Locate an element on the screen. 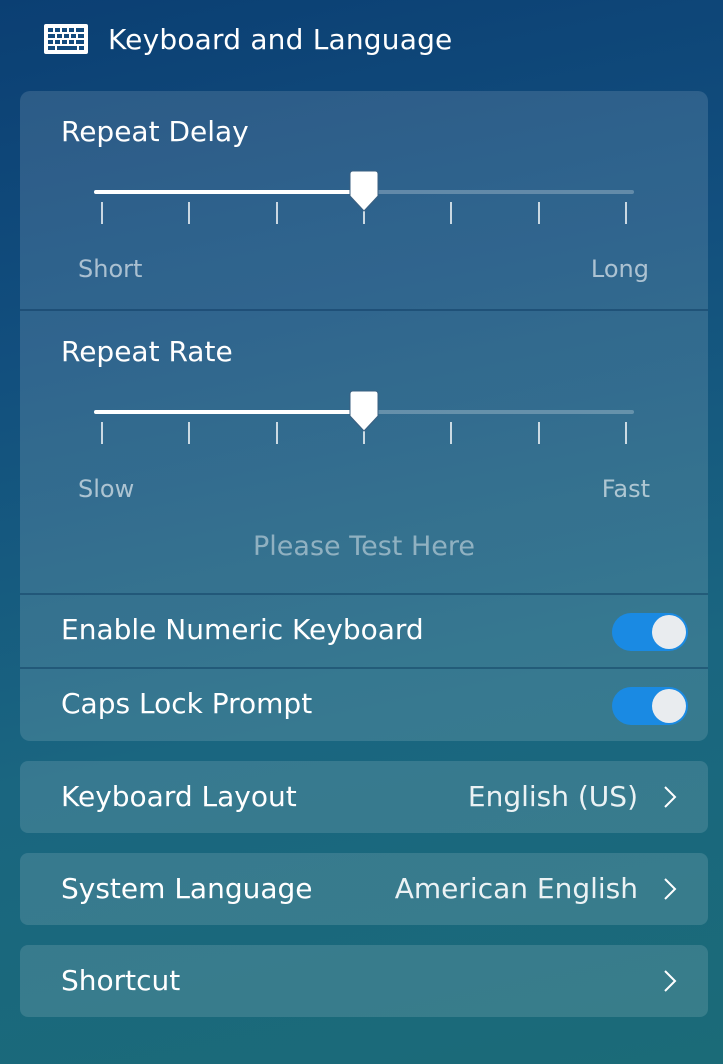 The image size is (723, 1064). numeric-keyboard-toggle is located at coordinates (650, 632).